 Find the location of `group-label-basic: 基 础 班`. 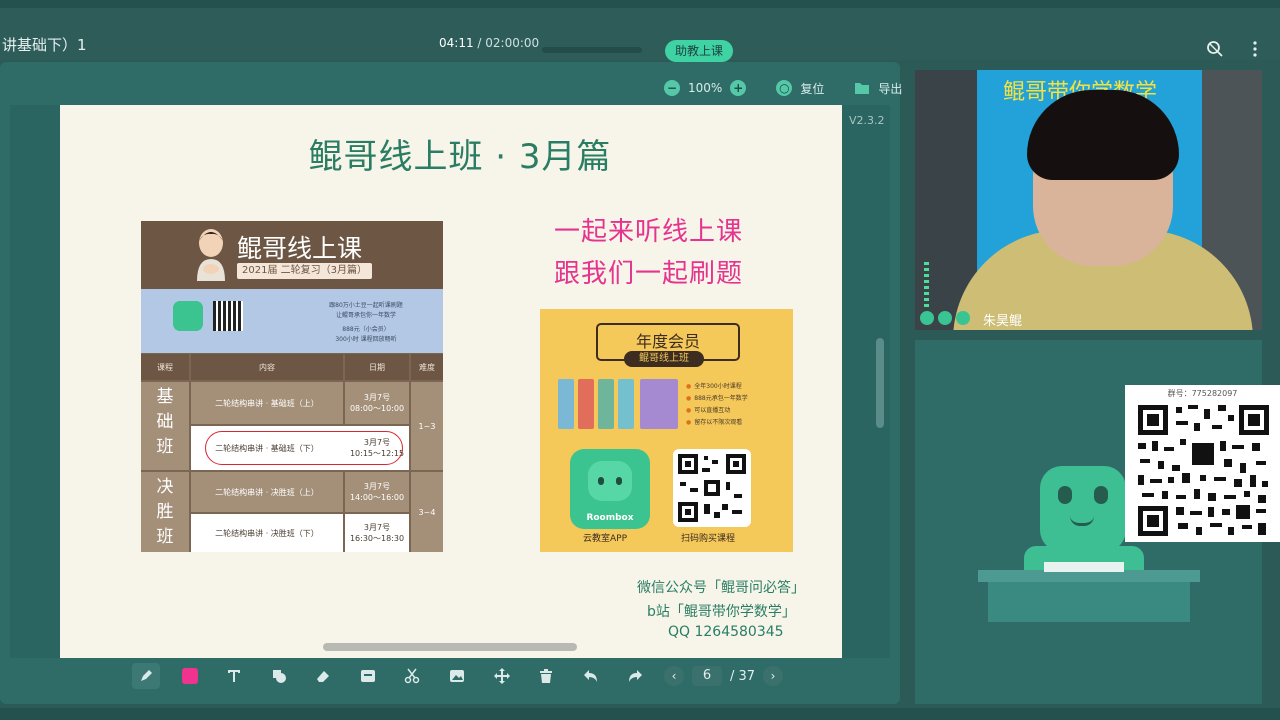

group-label-basic: 基 础 班 is located at coordinates (165, 426).